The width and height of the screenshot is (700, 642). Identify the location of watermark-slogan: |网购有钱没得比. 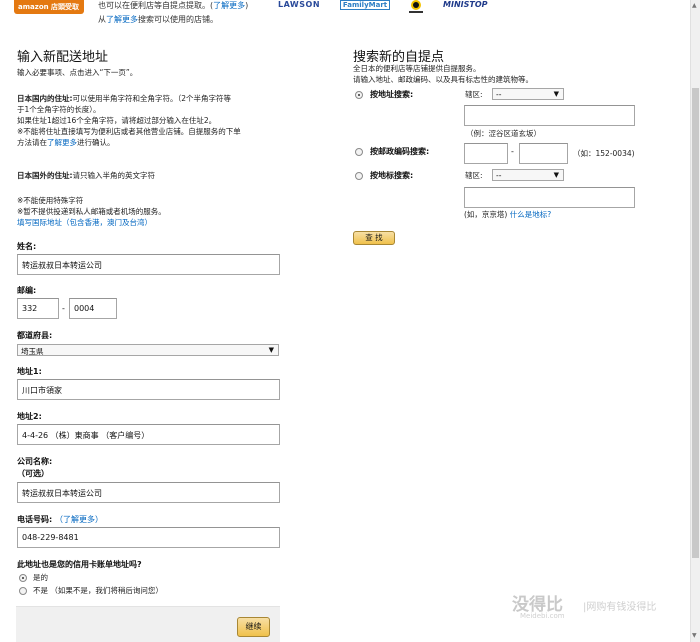
(620, 607).